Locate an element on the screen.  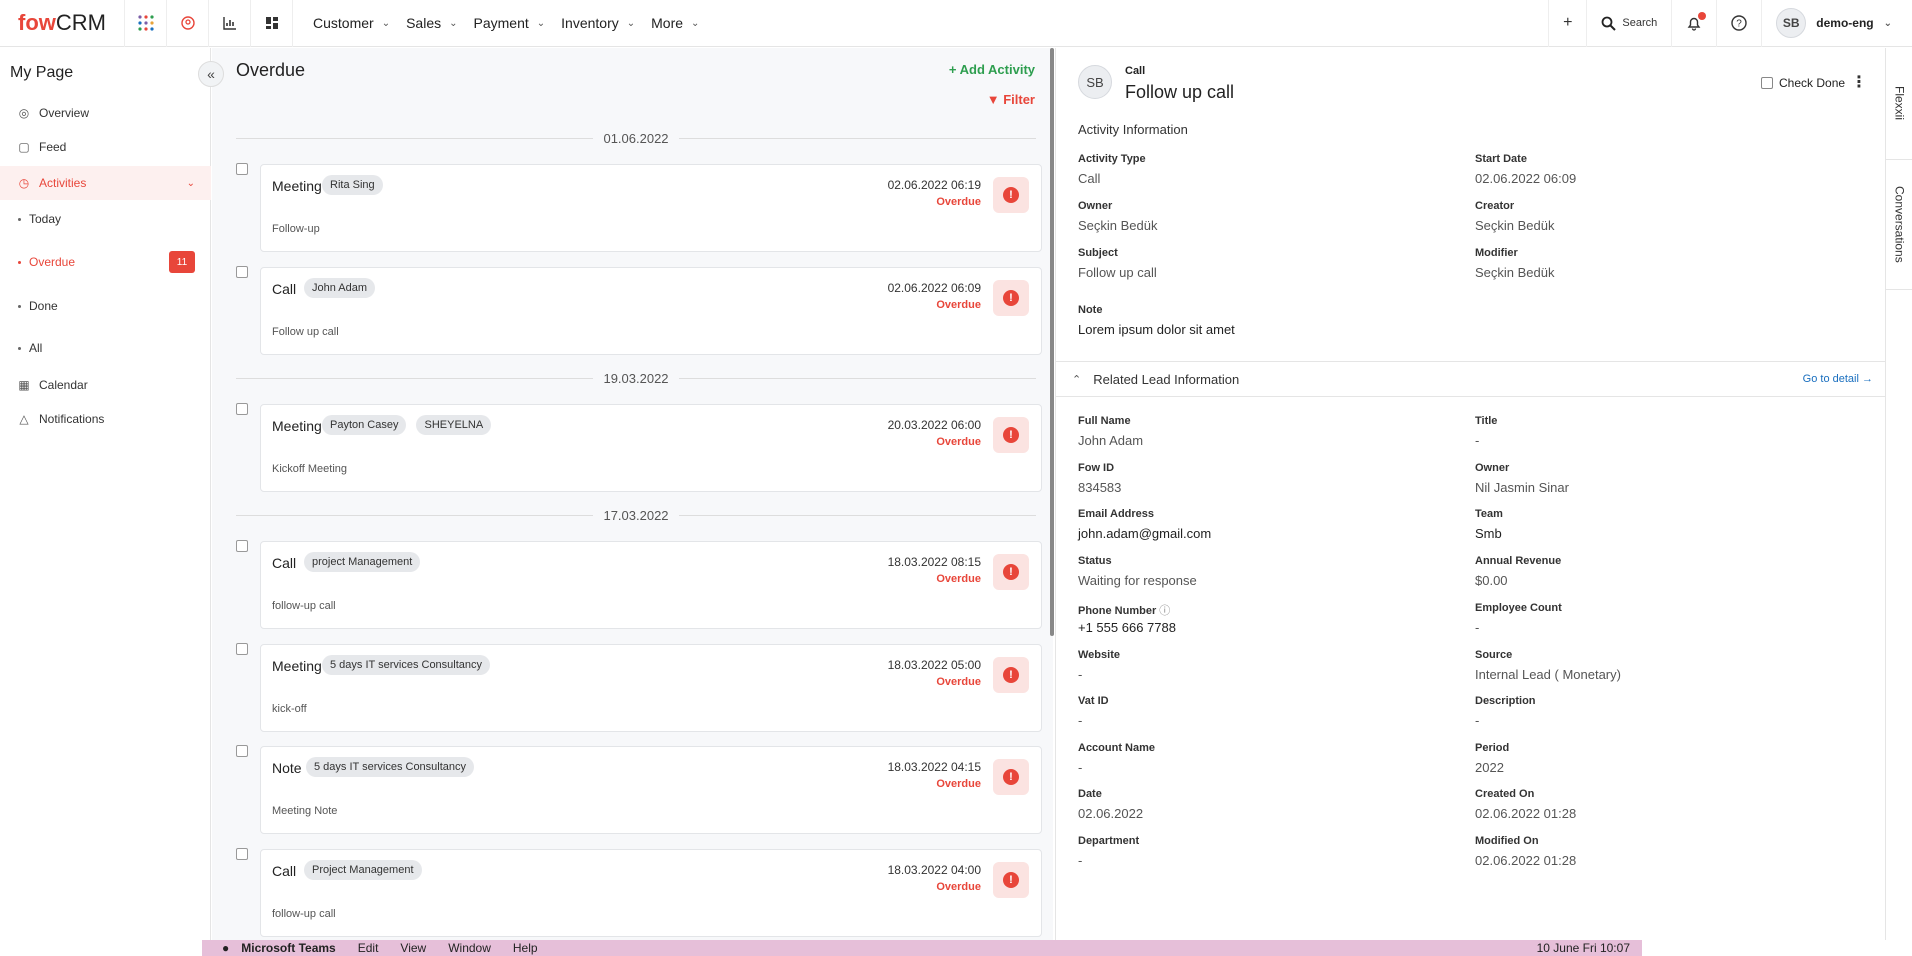
activity-tag: Project Management is located at coordinates (363, 870).